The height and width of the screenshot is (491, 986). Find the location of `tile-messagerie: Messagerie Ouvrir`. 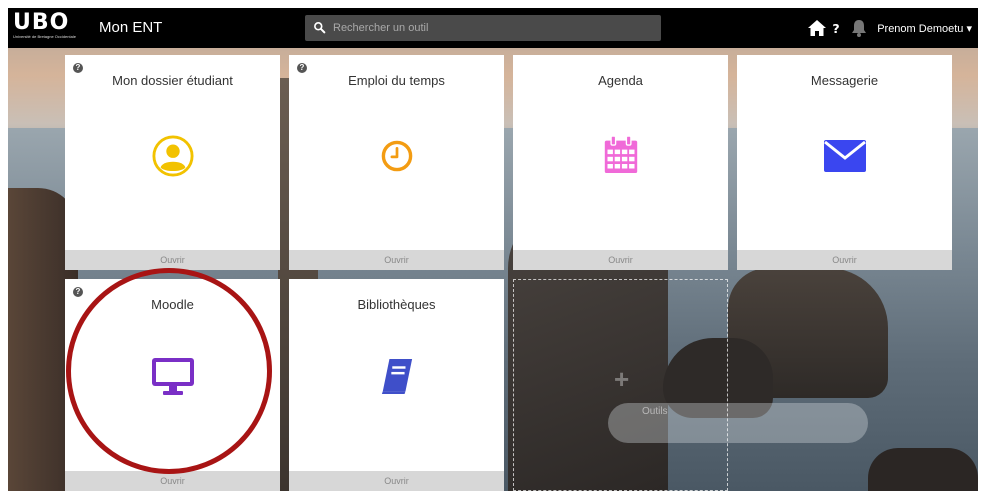

tile-messagerie: Messagerie Ouvrir is located at coordinates (844, 162).